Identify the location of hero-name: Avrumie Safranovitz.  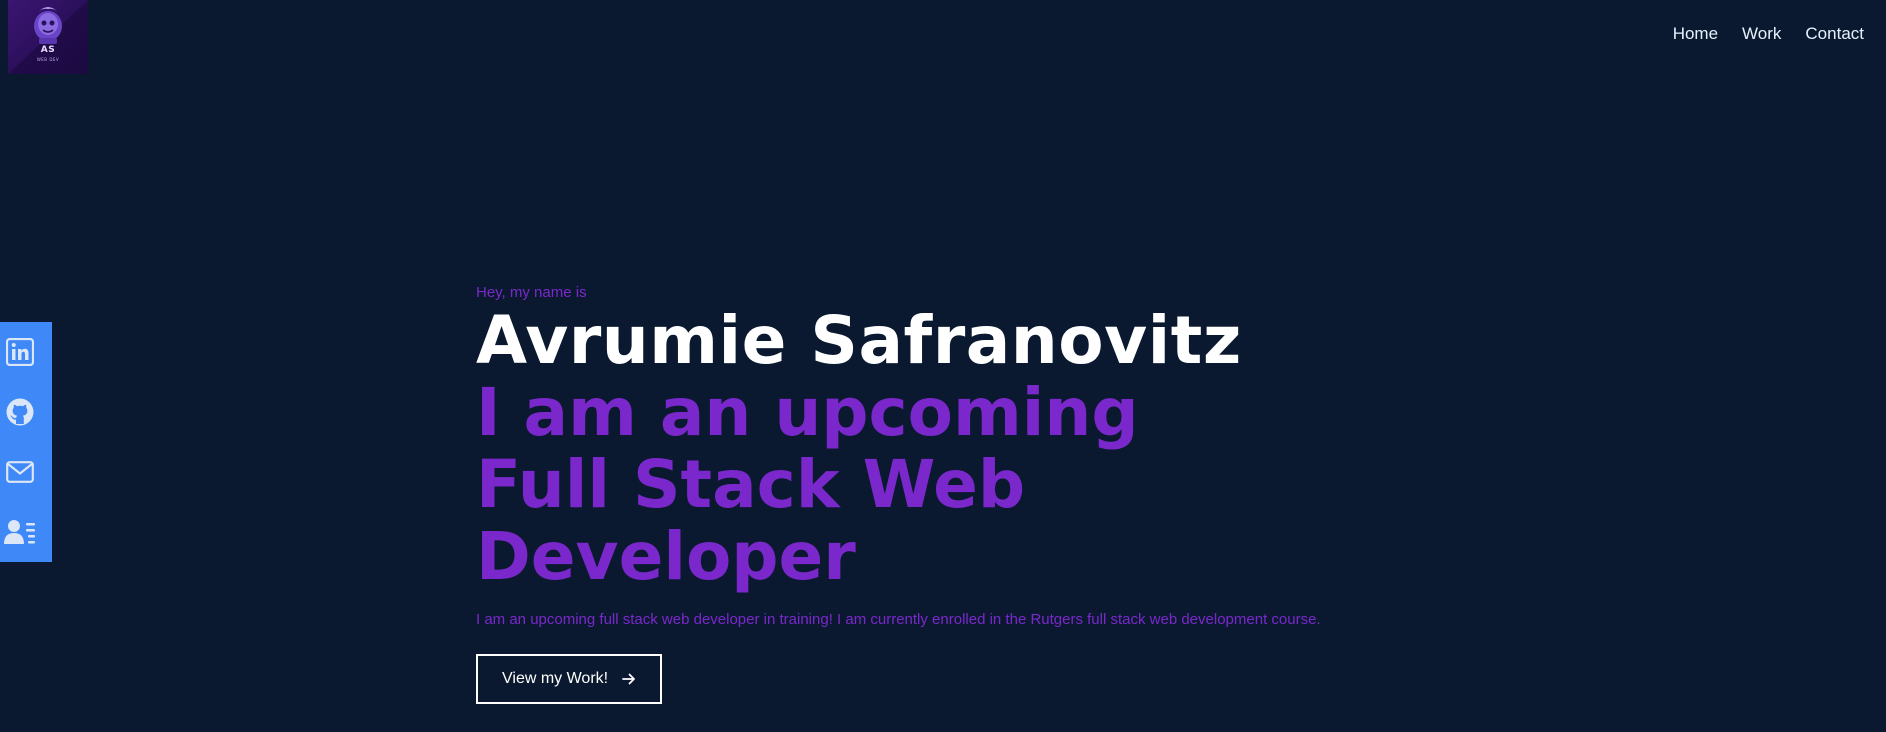
(859, 340).